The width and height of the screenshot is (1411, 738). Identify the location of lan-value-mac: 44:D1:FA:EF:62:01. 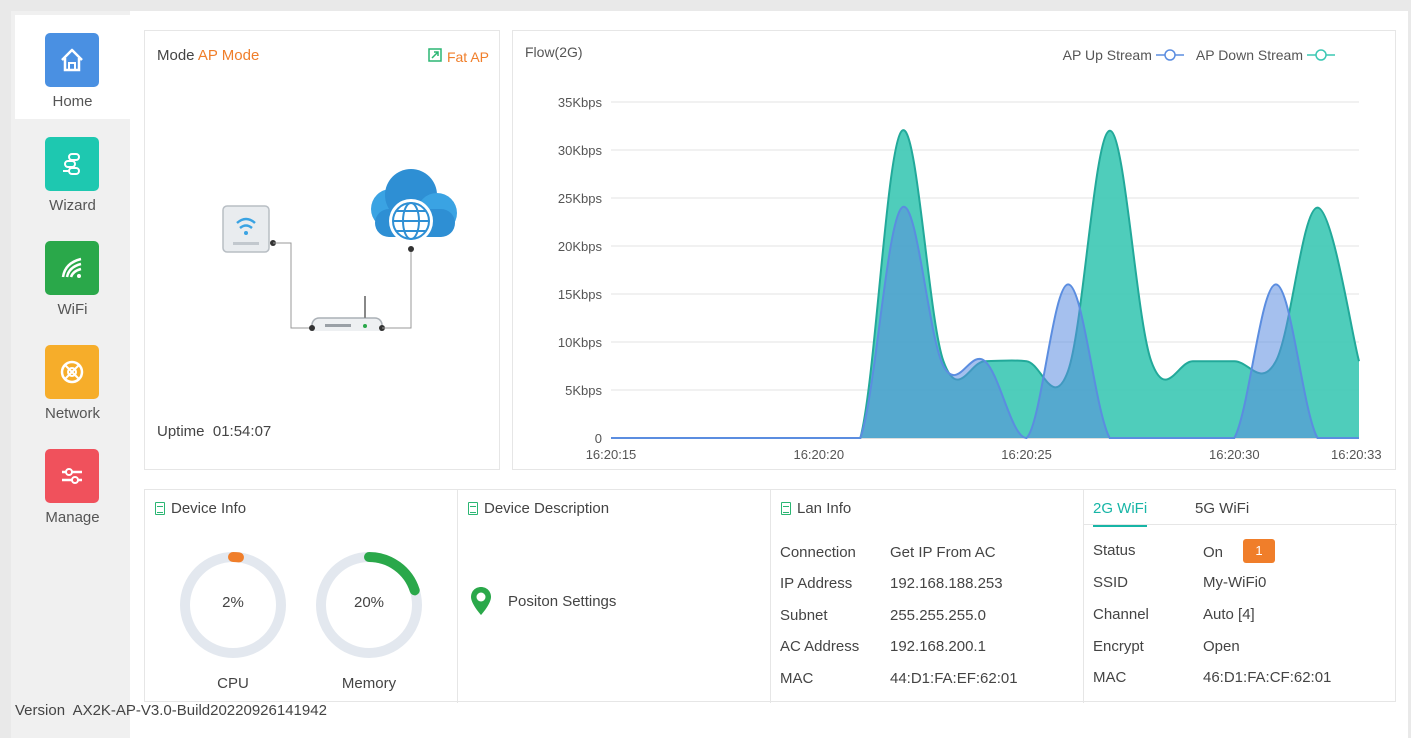
(954, 678).